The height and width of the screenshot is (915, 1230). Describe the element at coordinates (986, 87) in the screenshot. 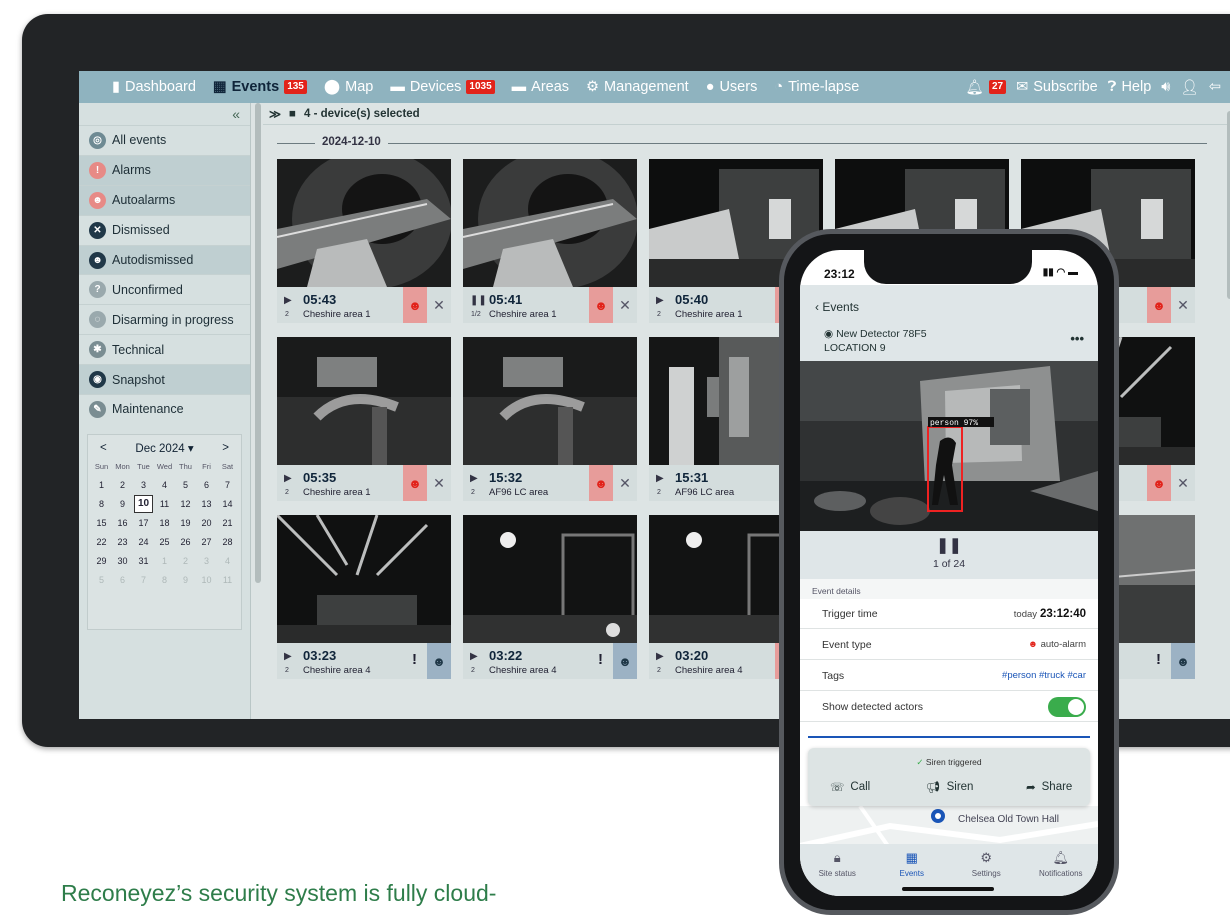

I see `notifications-button: 🔔︎ 27` at that location.